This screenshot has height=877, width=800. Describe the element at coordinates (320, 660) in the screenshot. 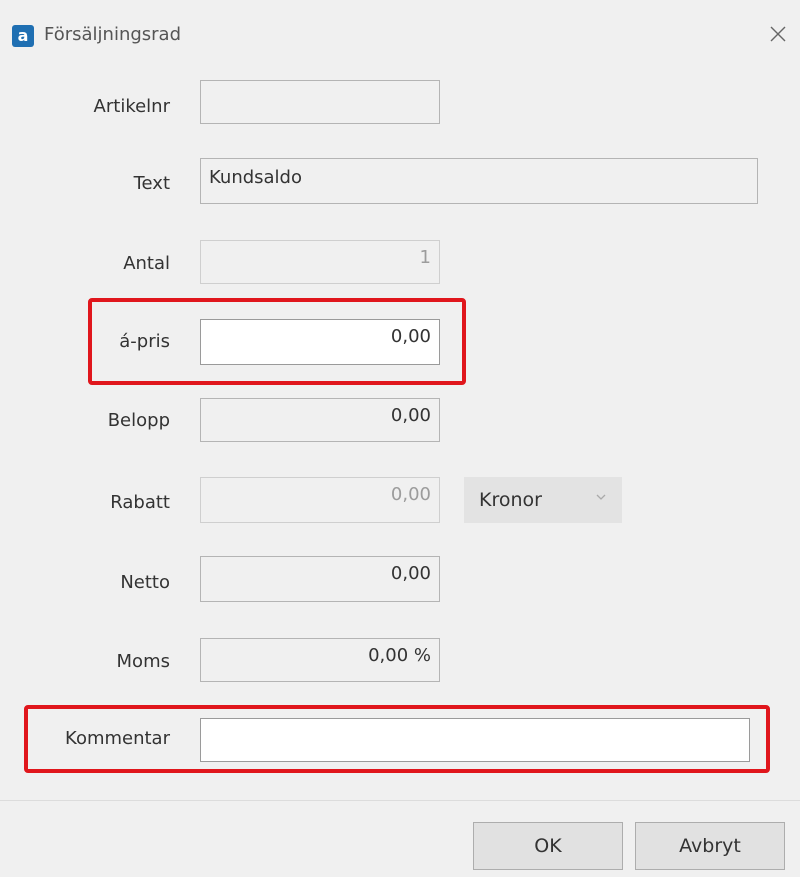

I see `moms-field: 0,00 %` at that location.